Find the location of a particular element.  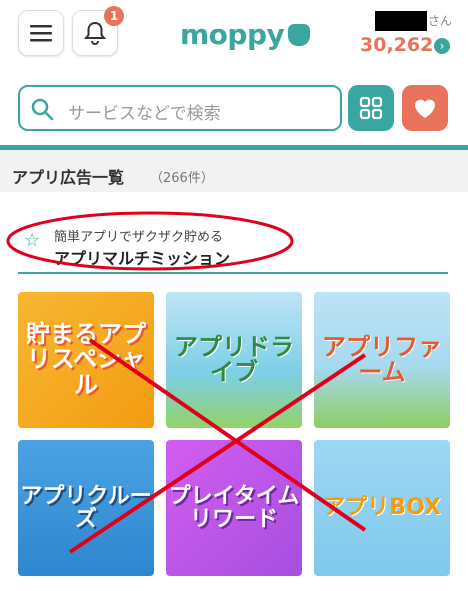

points-display: 30,262P is located at coordinates (402, 45).